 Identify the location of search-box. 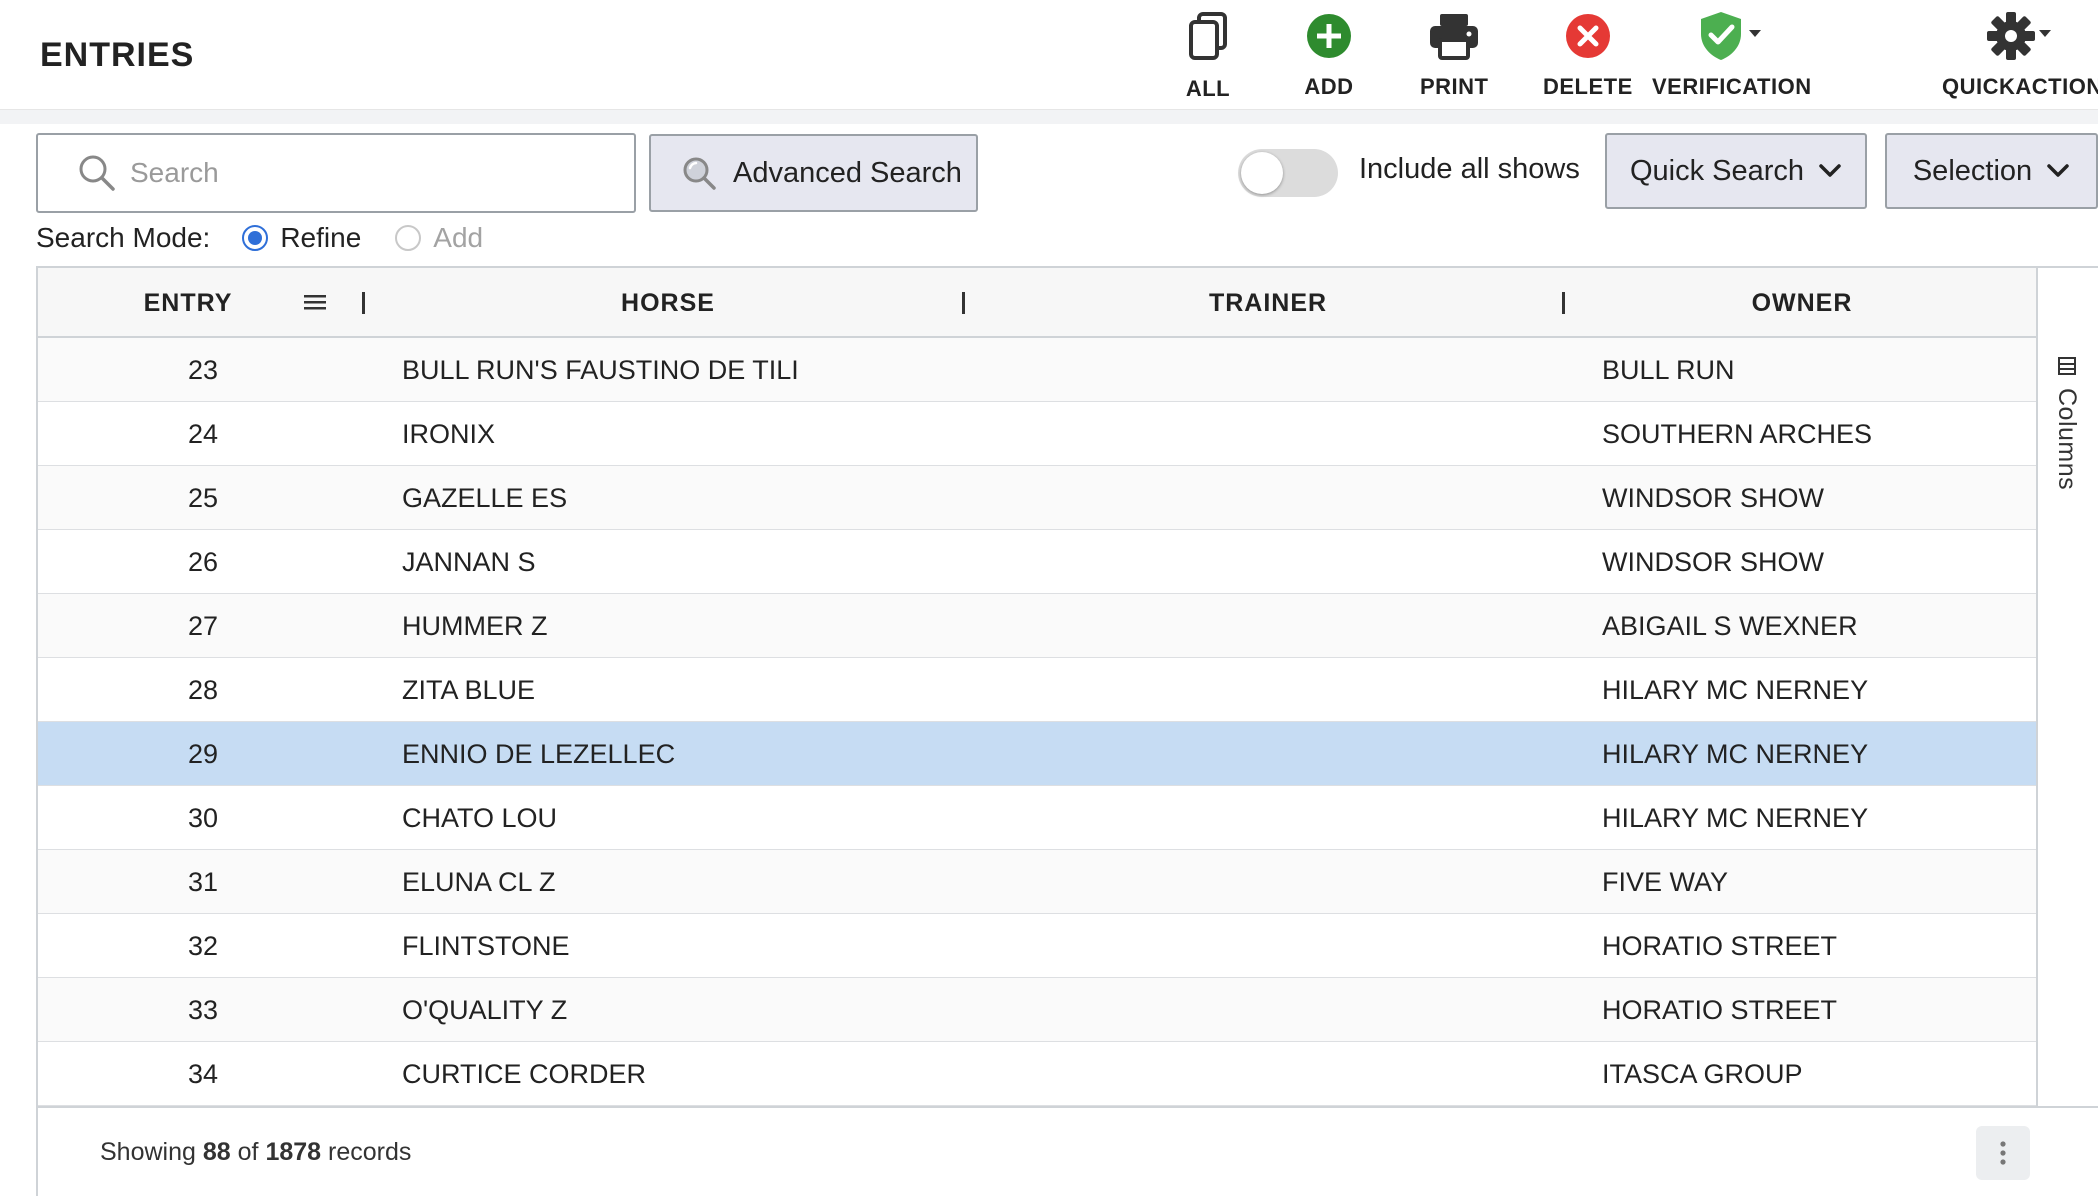
(336, 173).